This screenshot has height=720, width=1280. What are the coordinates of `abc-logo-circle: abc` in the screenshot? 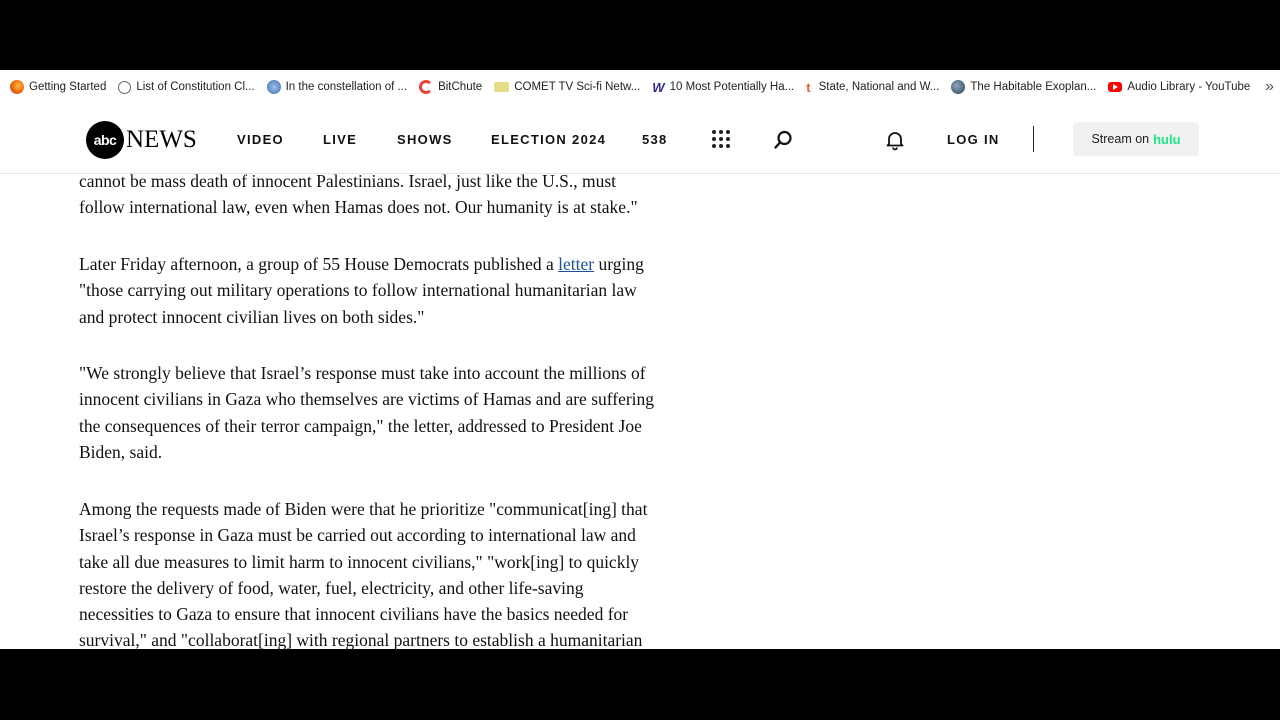 It's located at (105, 140).